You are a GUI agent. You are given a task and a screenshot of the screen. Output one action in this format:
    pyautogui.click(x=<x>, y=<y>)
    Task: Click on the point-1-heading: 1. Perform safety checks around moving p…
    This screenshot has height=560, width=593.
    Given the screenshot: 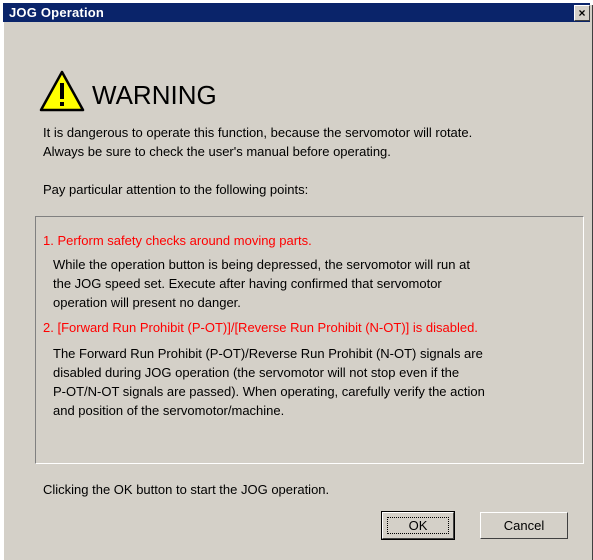 What is the action you would take?
    pyautogui.click(x=177, y=240)
    